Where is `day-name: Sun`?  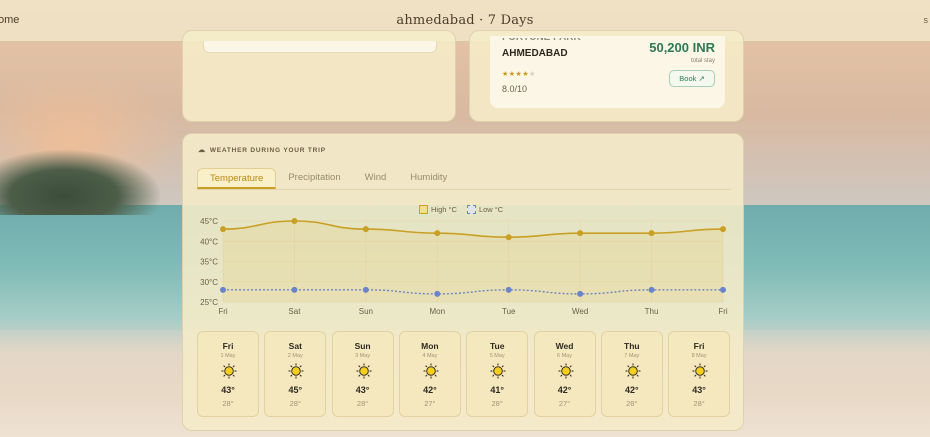
day-name: Sun is located at coordinates (362, 346).